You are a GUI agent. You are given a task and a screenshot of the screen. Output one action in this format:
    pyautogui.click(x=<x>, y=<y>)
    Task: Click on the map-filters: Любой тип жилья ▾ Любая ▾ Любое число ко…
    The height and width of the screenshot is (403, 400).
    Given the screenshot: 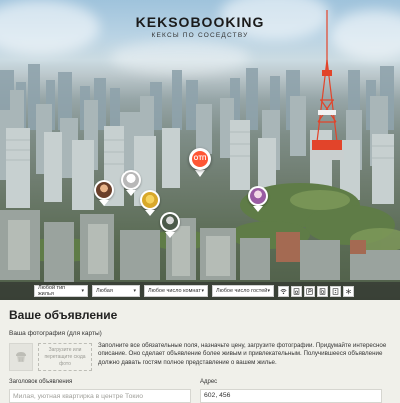 What is the action you would take?
    pyautogui.click(x=200, y=291)
    